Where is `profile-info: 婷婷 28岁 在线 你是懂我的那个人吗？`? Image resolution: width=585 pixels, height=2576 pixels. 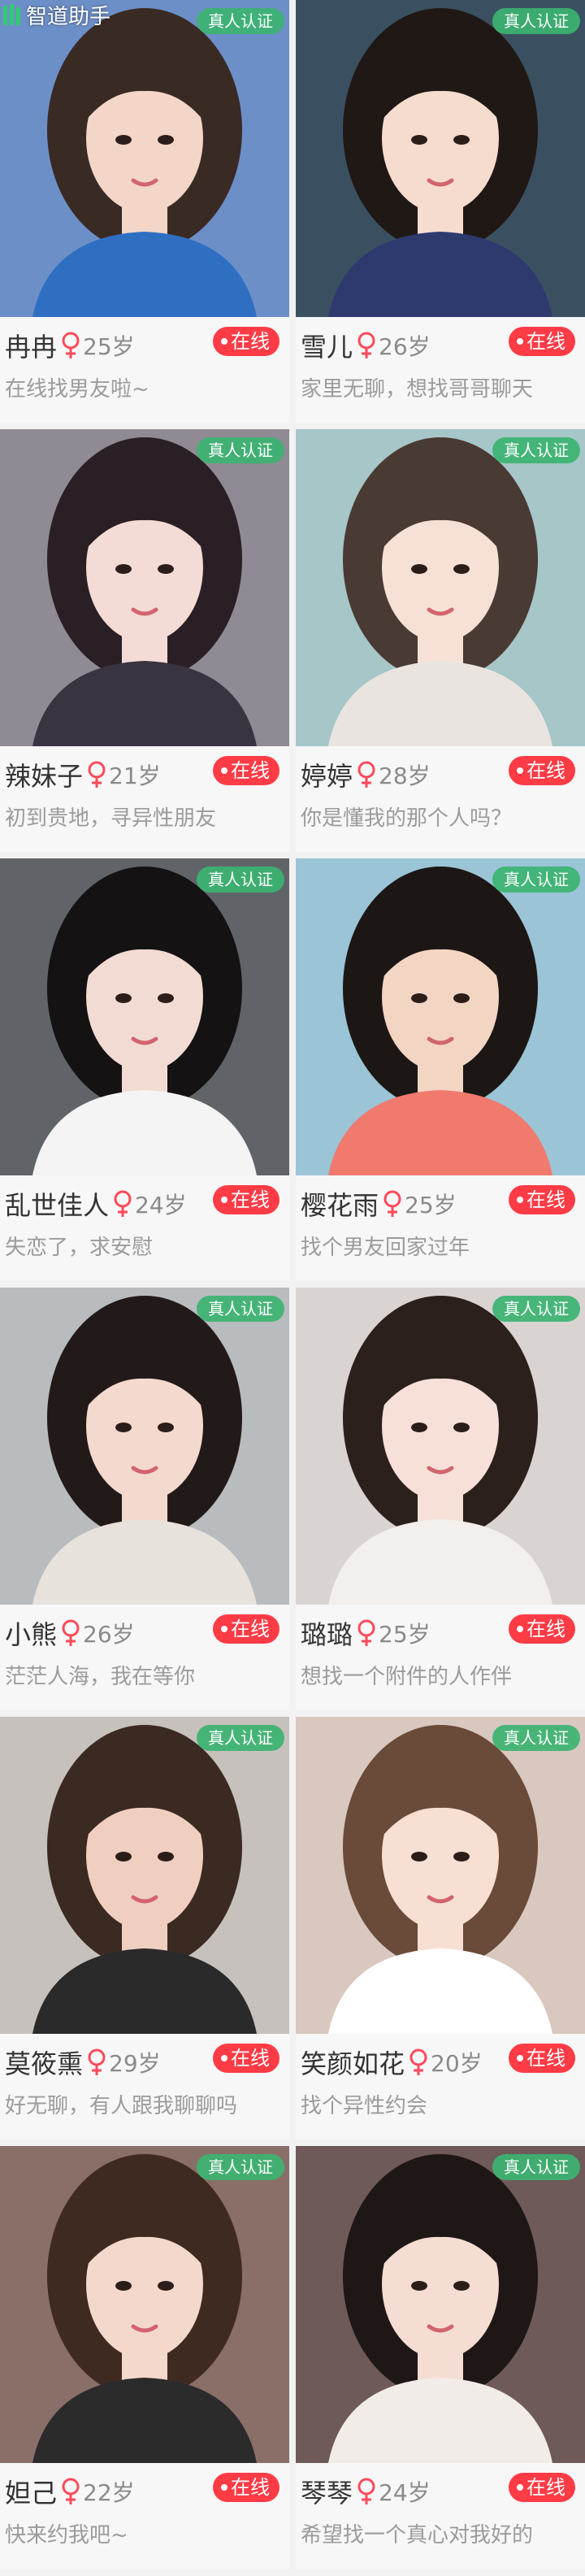
profile-info: 婷婷 28岁 在线 你是懂我的那个人吗？ is located at coordinates (440, 799).